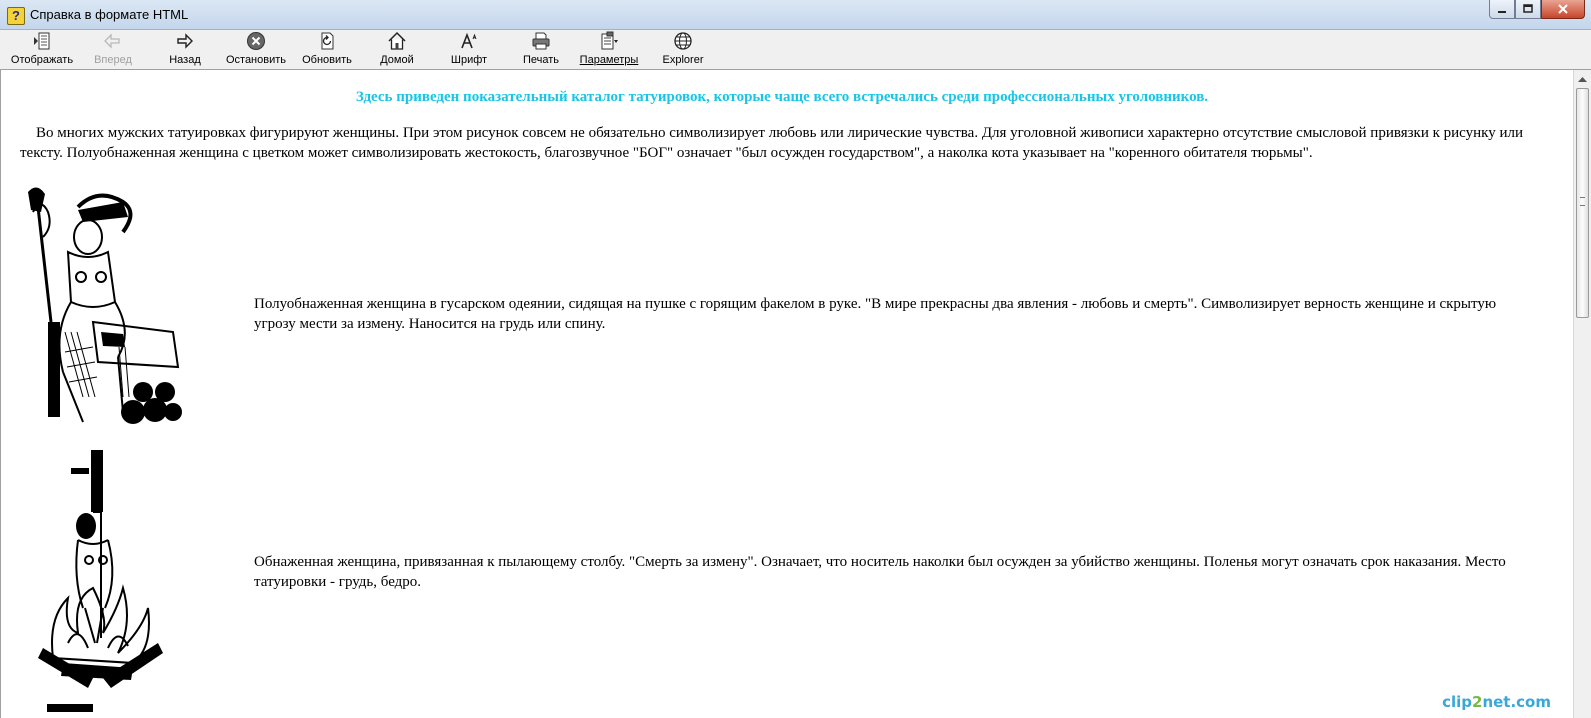 This screenshot has height=718, width=1591. Describe the element at coordinates (256, 41) in the screenshot. I see `stop-icon` at that location.